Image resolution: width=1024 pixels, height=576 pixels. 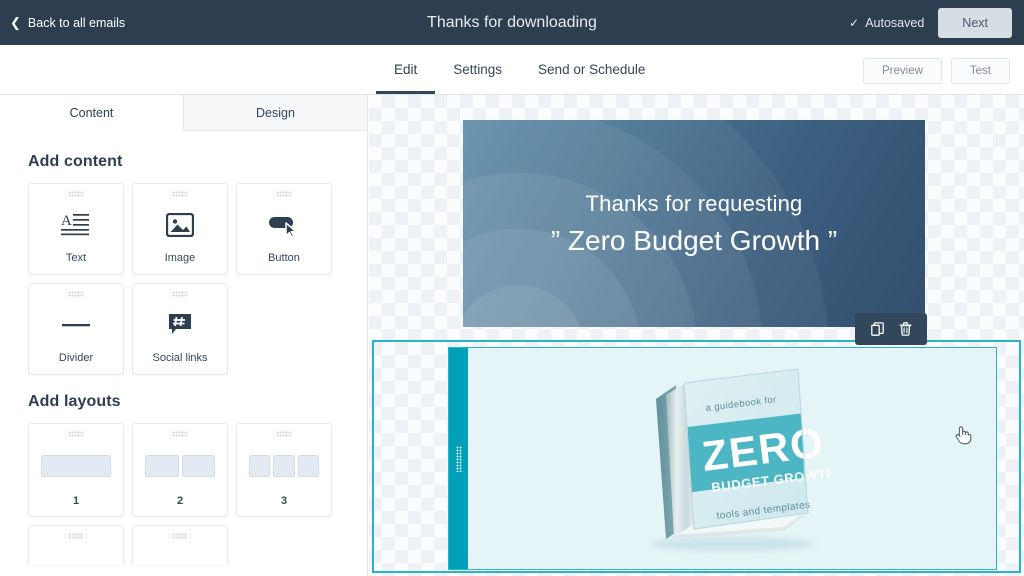 I want to click on content-module-image: Image, so click(x=180, y=229).